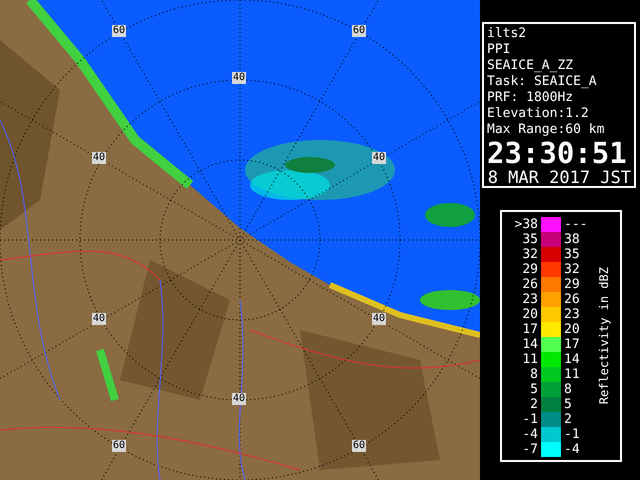  I want to click on legend-low-label: 8, so click(533, 374).